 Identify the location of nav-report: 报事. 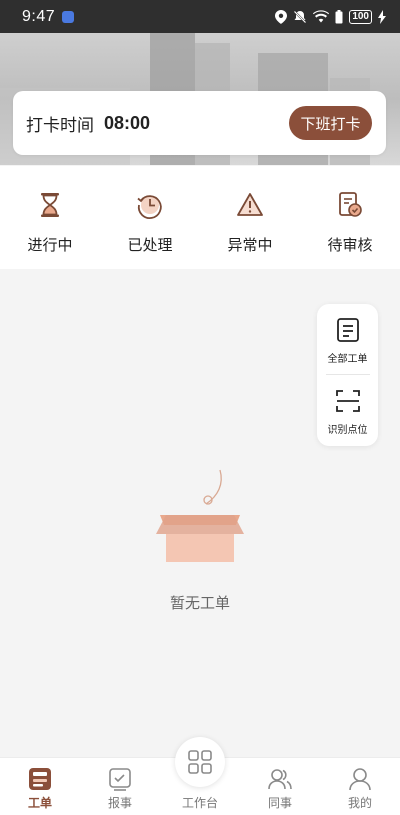
(120, 786).